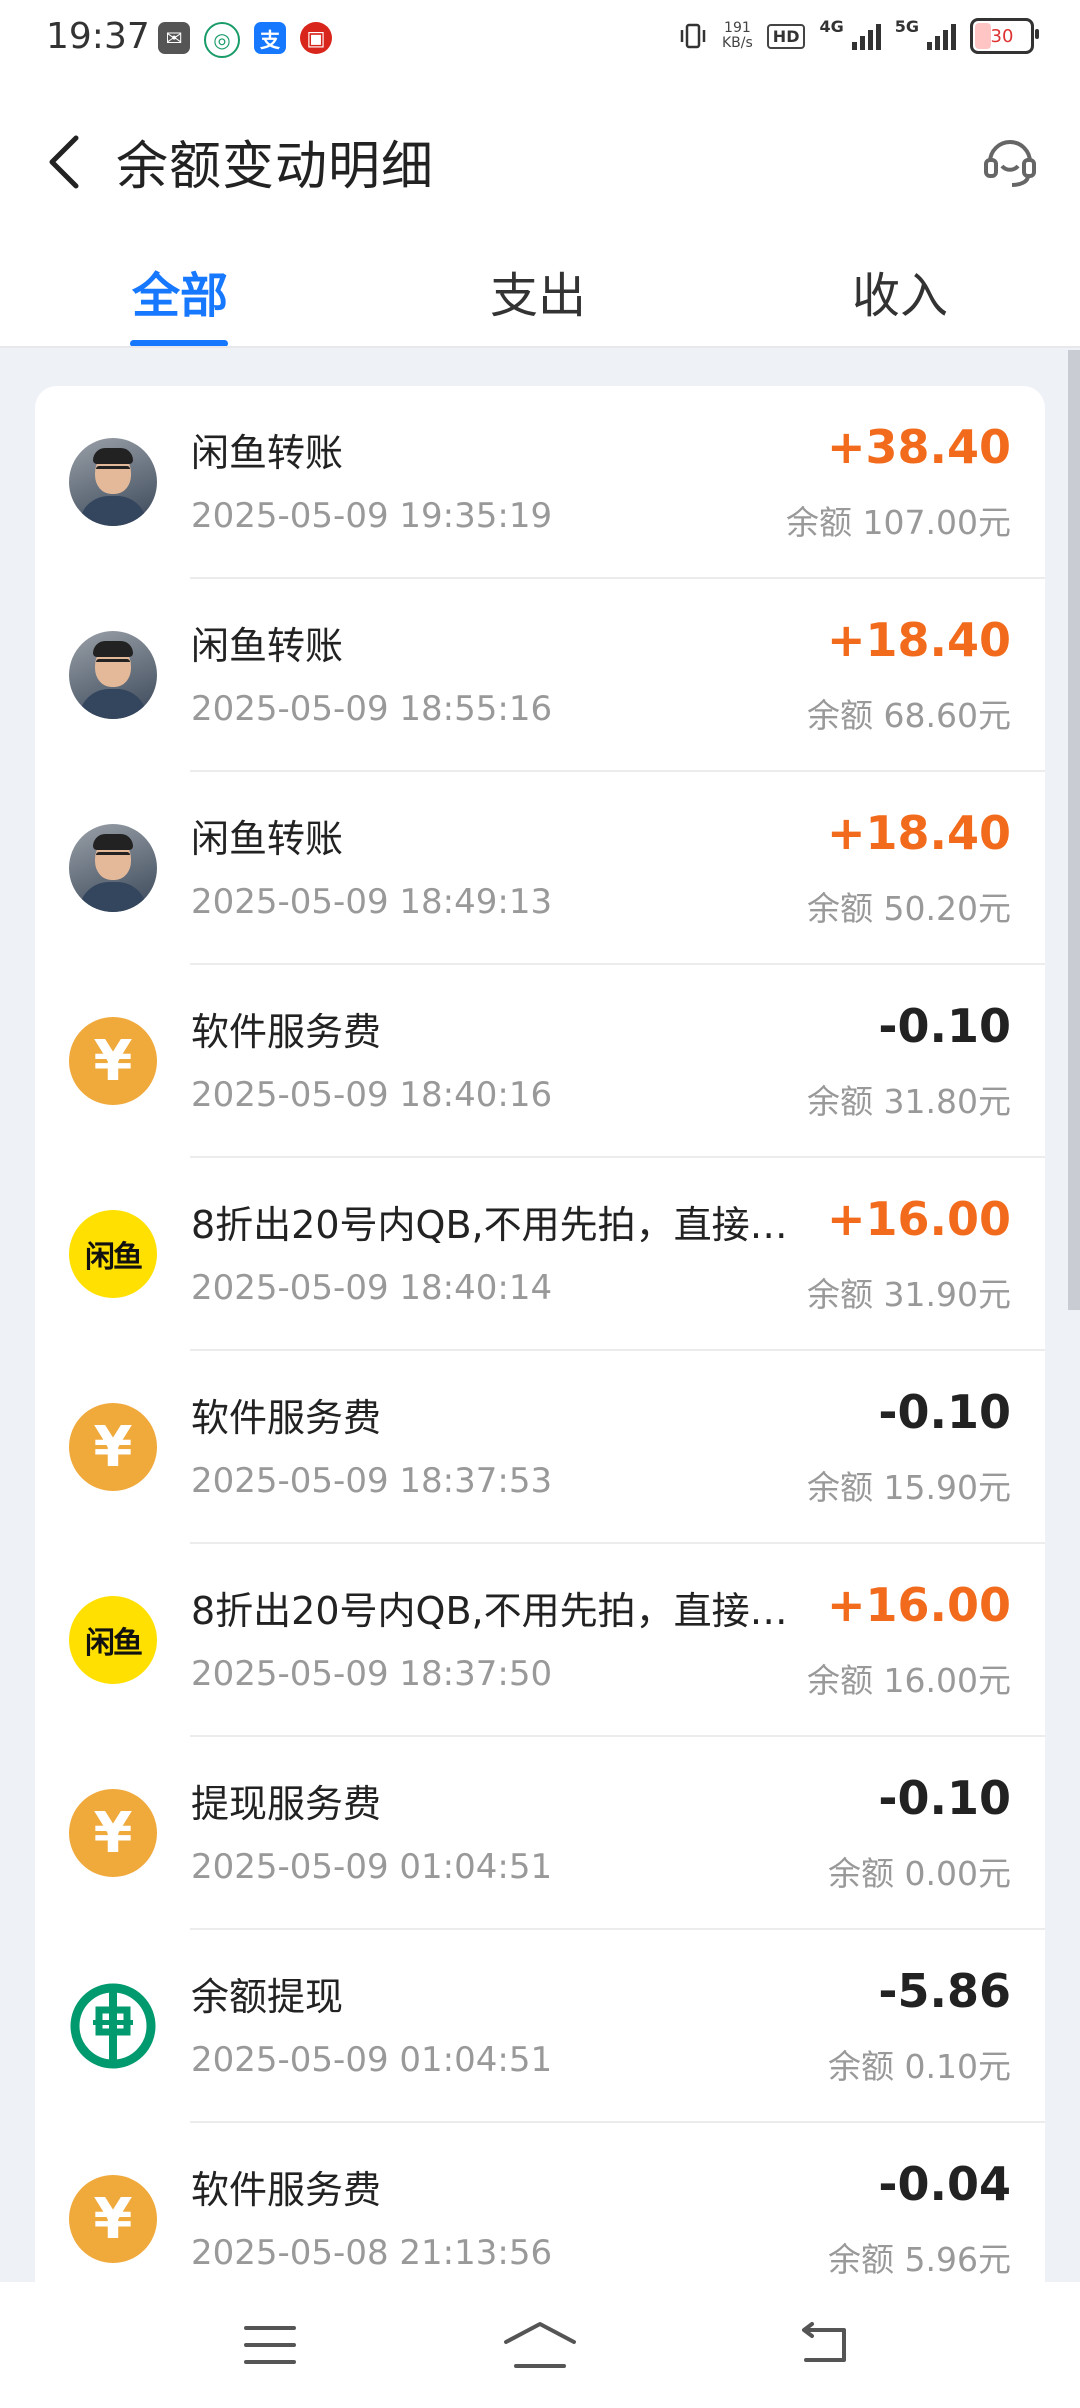 The width and height of the screenshot is (1080, 2408). What do you see at coordinates (98, 36) in the screenshot?
I see `status-time: 19:37` at bounding box center [98, 36].